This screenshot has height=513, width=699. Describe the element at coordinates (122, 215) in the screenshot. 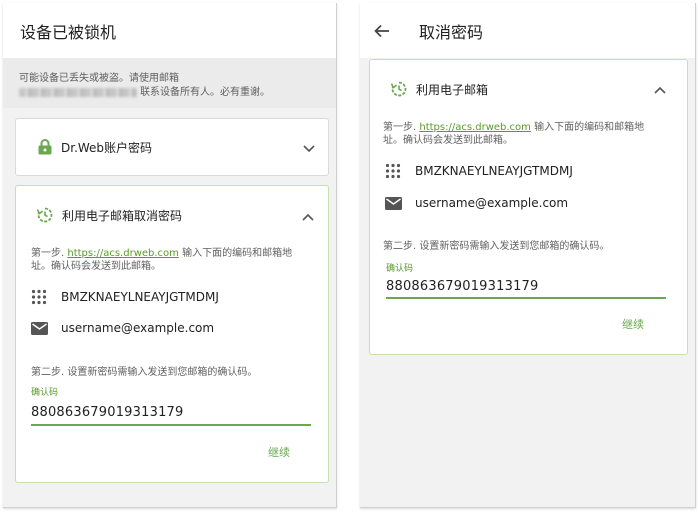

I see `email-card-label: 利用电子邮箱取消密码` at that location.